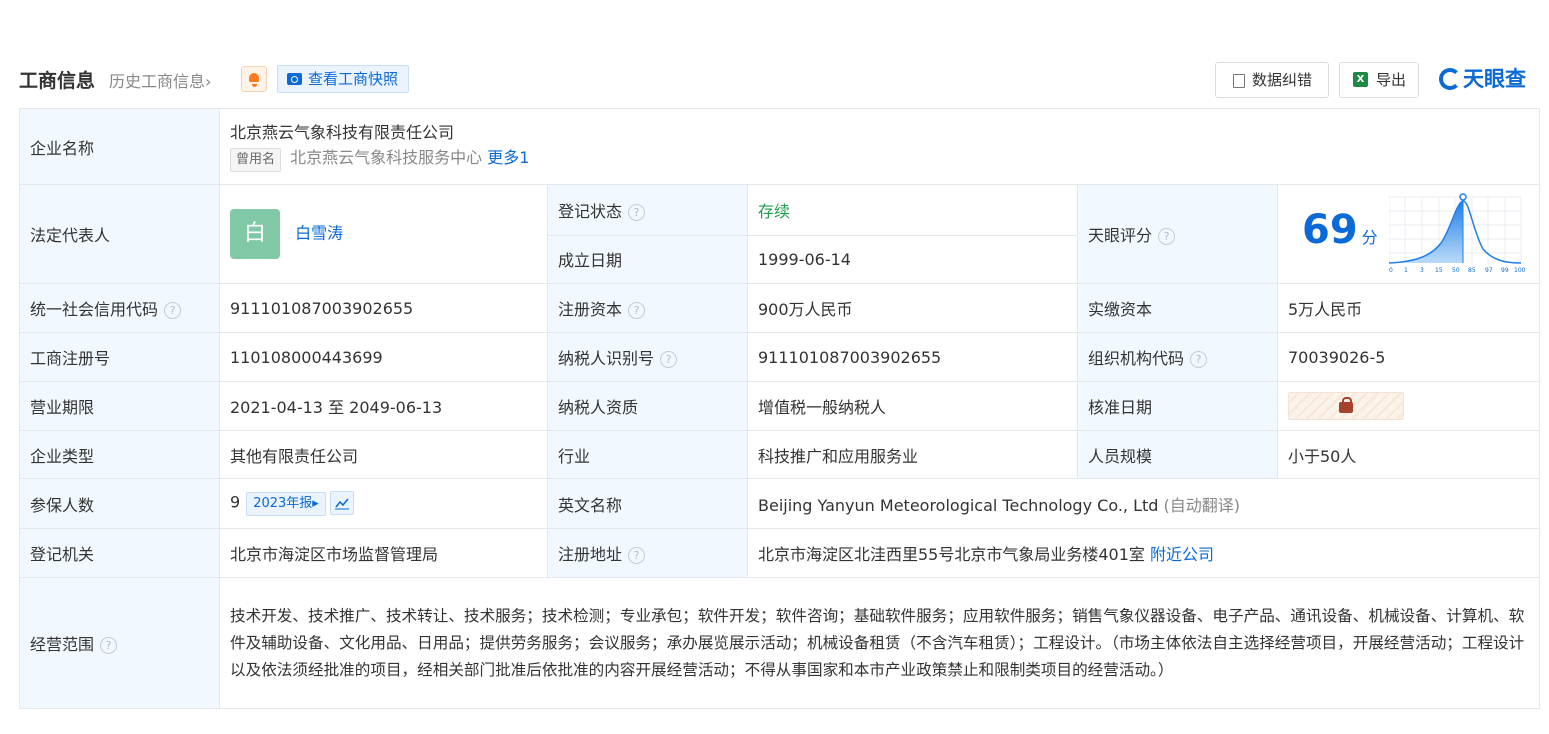 This screenshot has width=1549, height=734. Describe the element at coordinates (1239, 81) in the screenshot. I see `document-edit-icon` at that location.